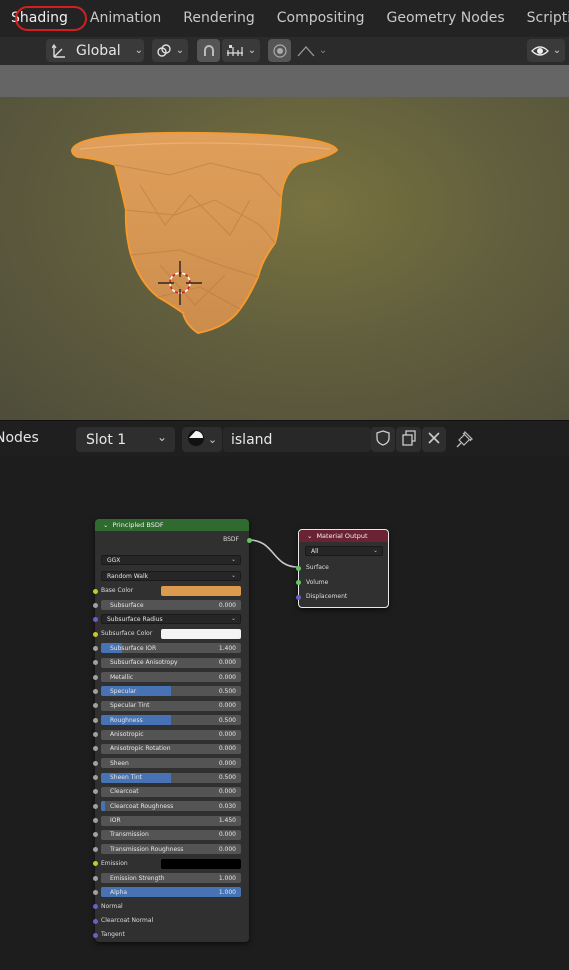 The height and width of the screenshot is (970, 569). What do you see at coordinates (171, 720) in the screenshot?
I see `value-field-roughness: Roughness 0.500` at bounding box center [171, 720].